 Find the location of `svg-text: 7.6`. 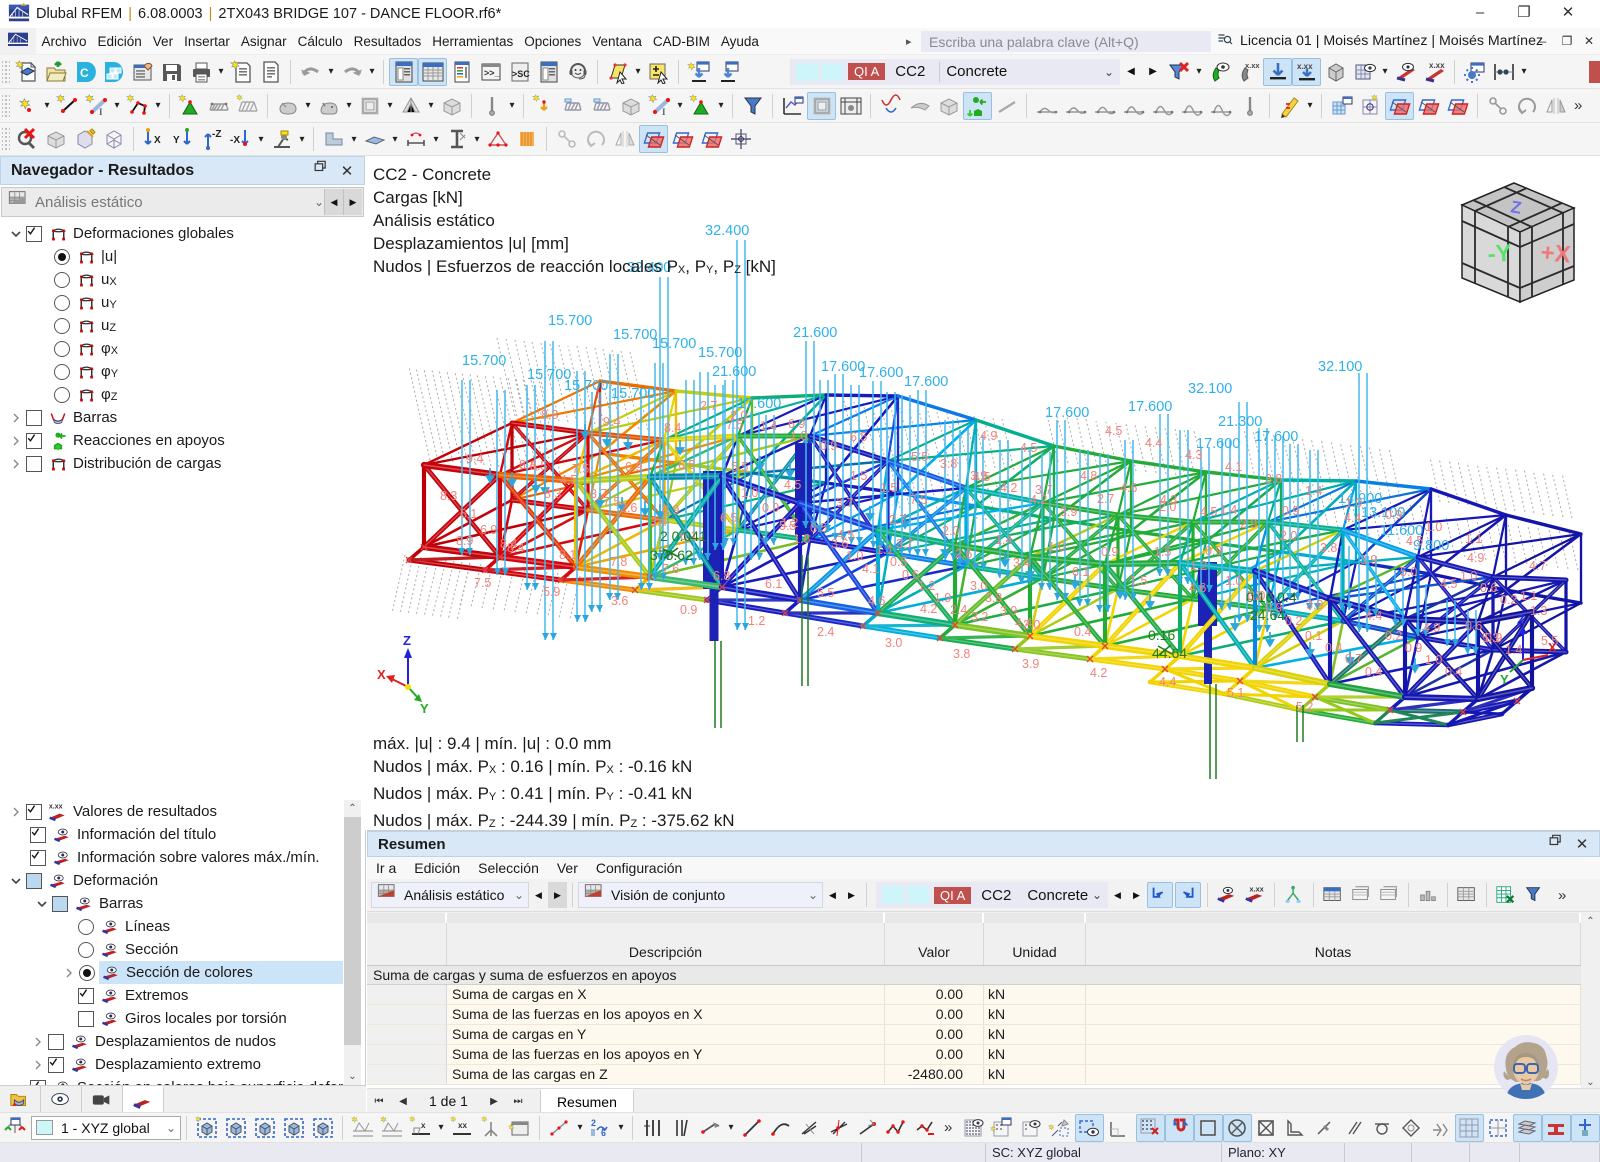

svg-text: 7.6 is located at coordinates (670, 569).